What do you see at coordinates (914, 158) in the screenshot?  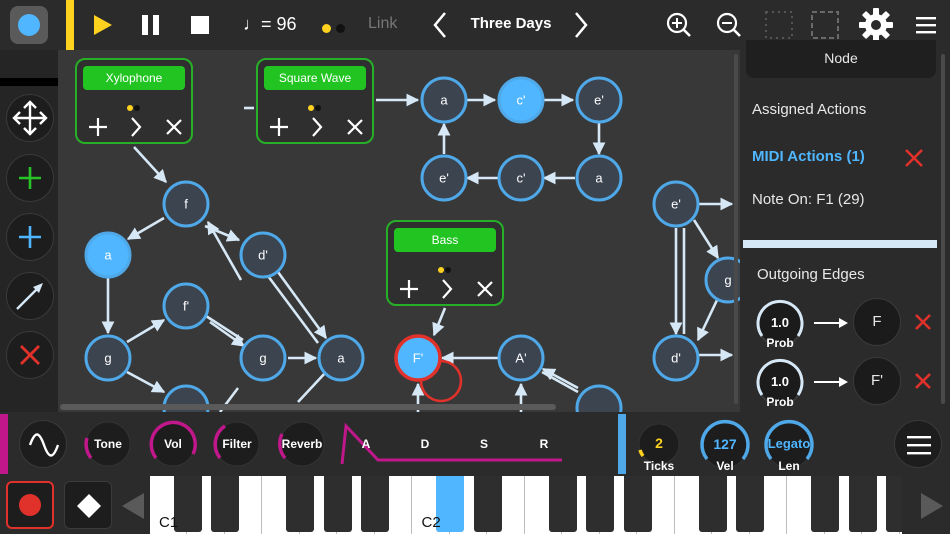 I see `remove-action-icon` at bounding box center [914, 158].